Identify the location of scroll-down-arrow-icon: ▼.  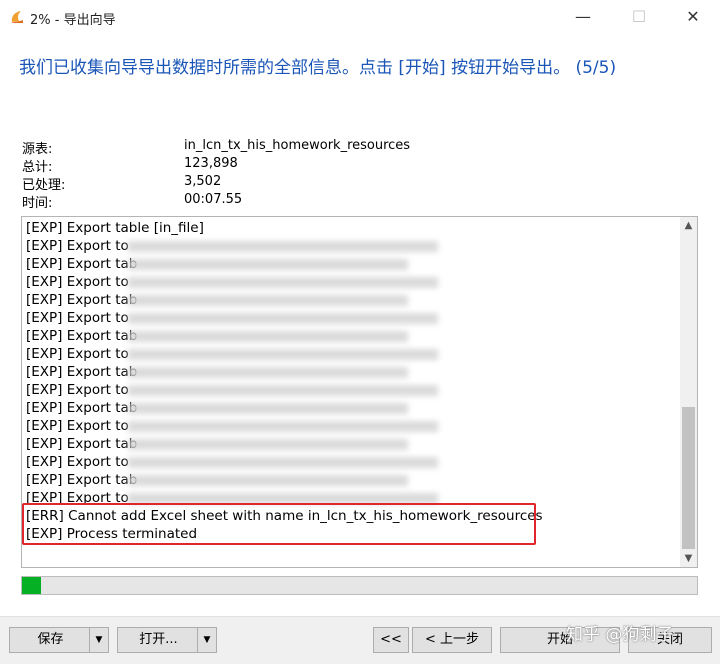
(688, 558).